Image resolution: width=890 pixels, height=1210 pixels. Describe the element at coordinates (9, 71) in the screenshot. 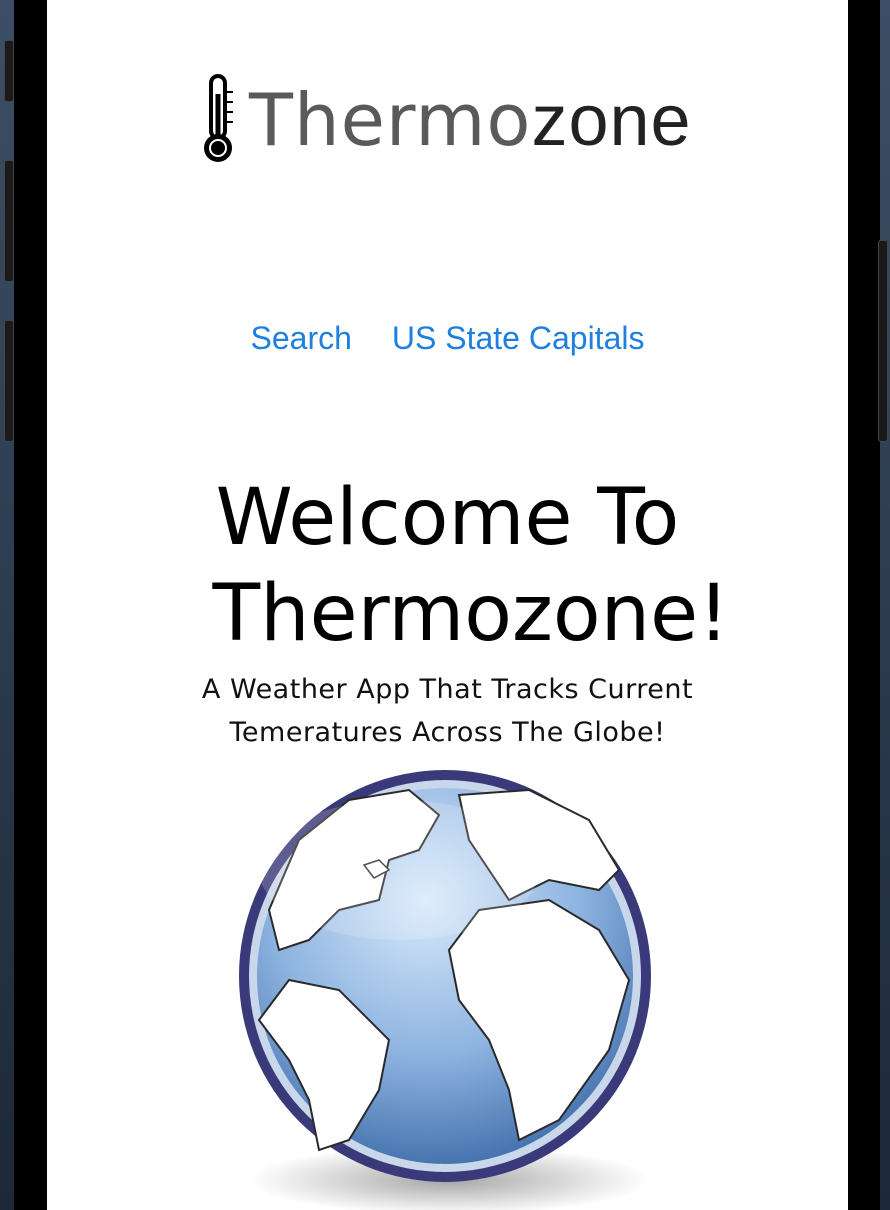

I see `volume-up-button` at that location.